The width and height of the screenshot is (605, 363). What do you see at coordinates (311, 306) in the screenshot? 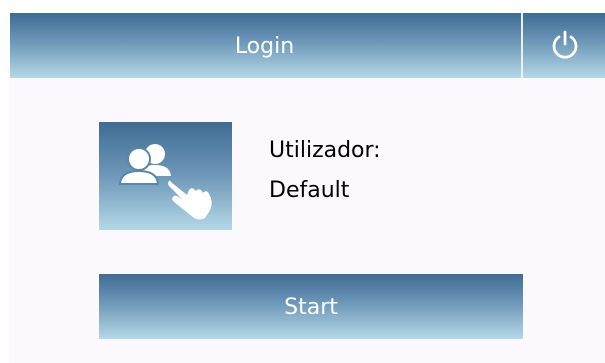
I see `start-button: Start` at bounding box center [311, 306].